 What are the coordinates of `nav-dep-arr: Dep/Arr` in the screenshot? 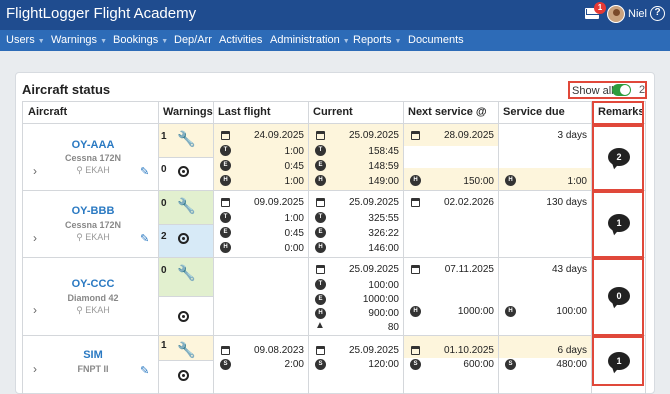 It's located at (193, 40).